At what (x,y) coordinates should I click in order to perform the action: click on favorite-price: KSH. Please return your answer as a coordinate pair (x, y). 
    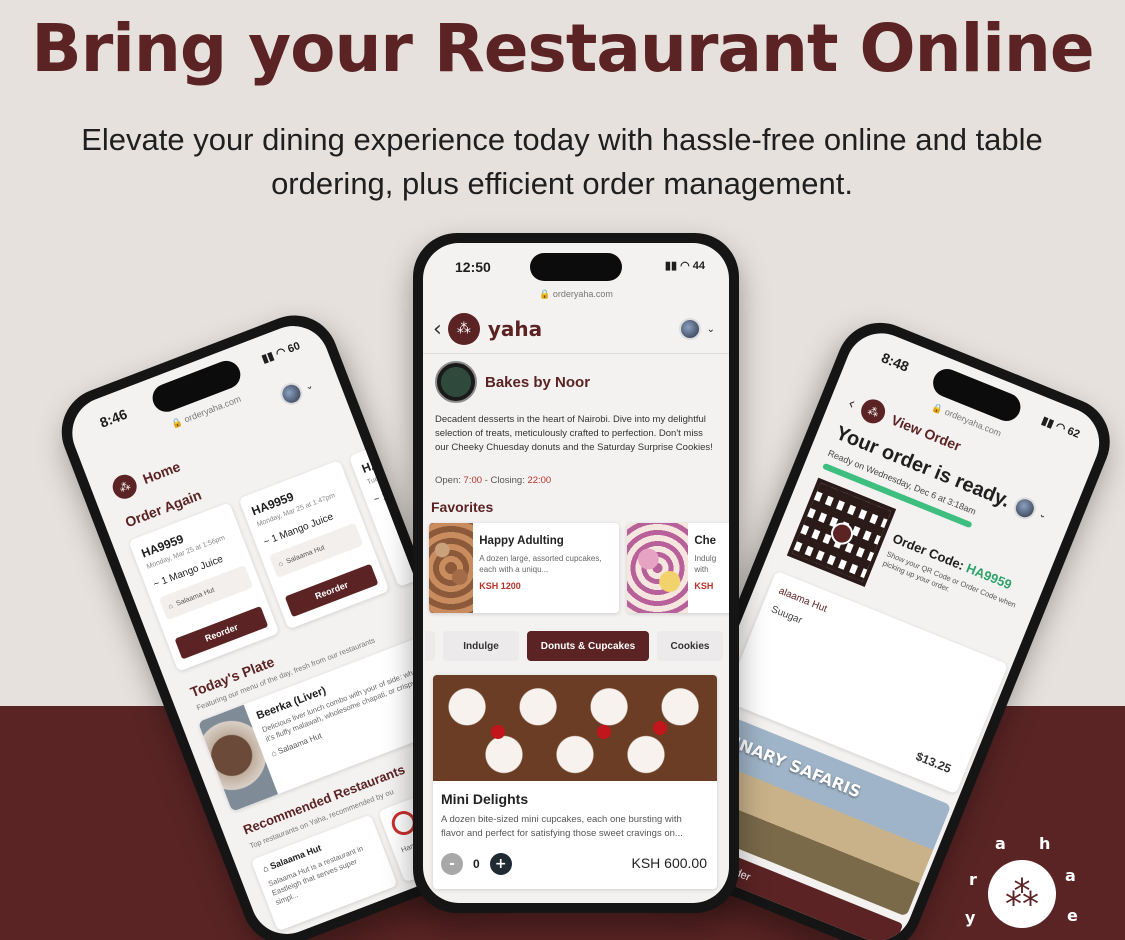
    Looking at the image, I should click on (704, 586).